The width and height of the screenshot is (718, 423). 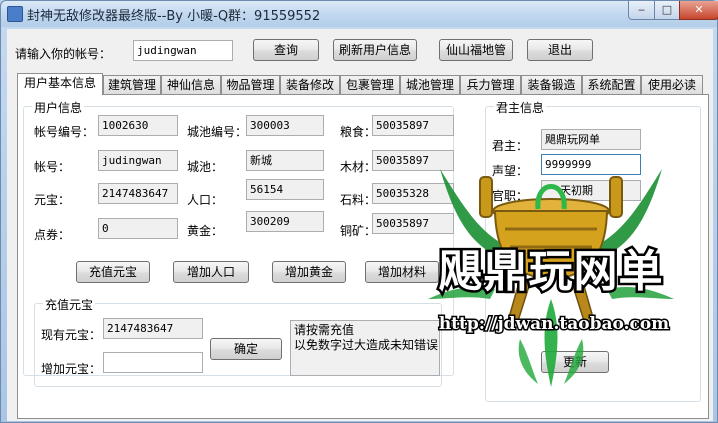 I want to click on recharge-note: 请按需充值 以免数字过大造成未知错误, so click(x=365, y=348).